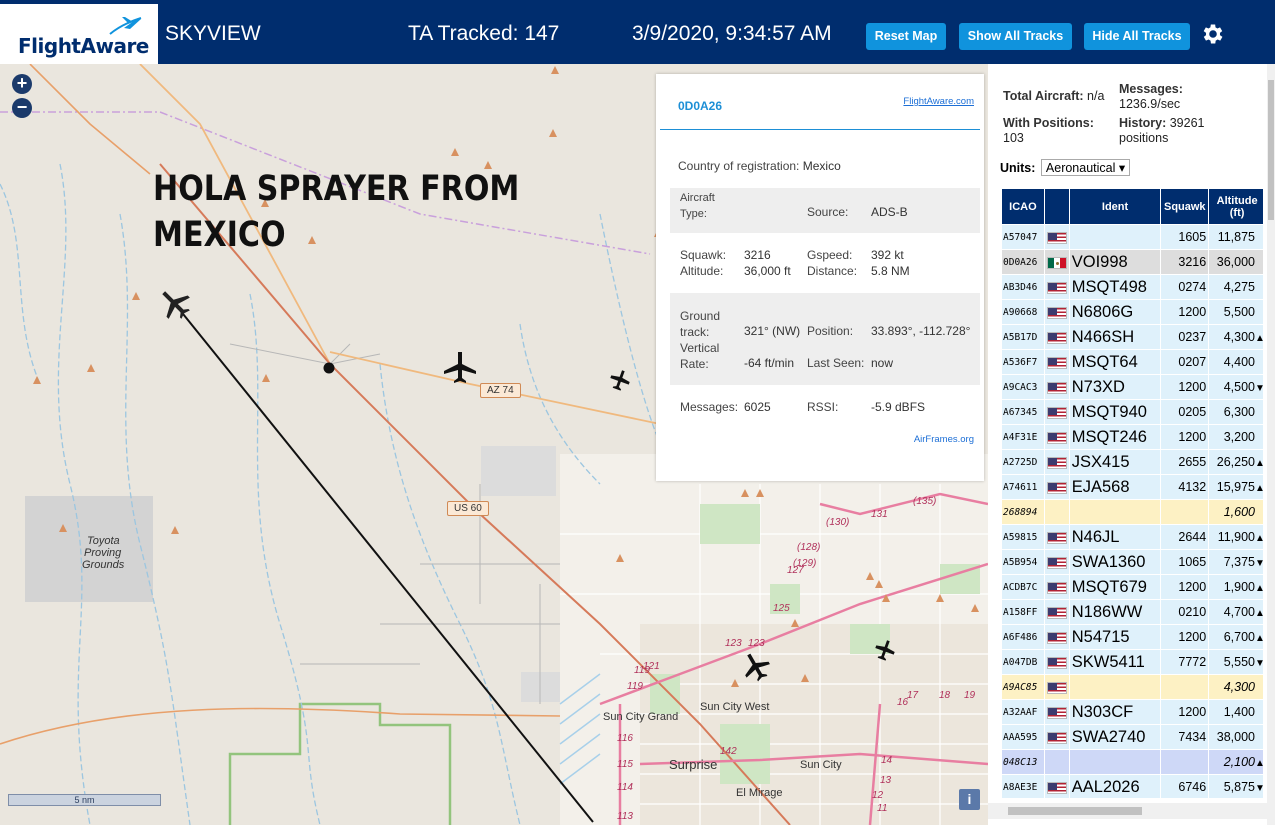 This screenshot has width=1275, height=825. Describe the element at coordinates (1132, 612) in the screenshot. I see `table-row: A158FF N186WW 0210 4,700▲` at that location.